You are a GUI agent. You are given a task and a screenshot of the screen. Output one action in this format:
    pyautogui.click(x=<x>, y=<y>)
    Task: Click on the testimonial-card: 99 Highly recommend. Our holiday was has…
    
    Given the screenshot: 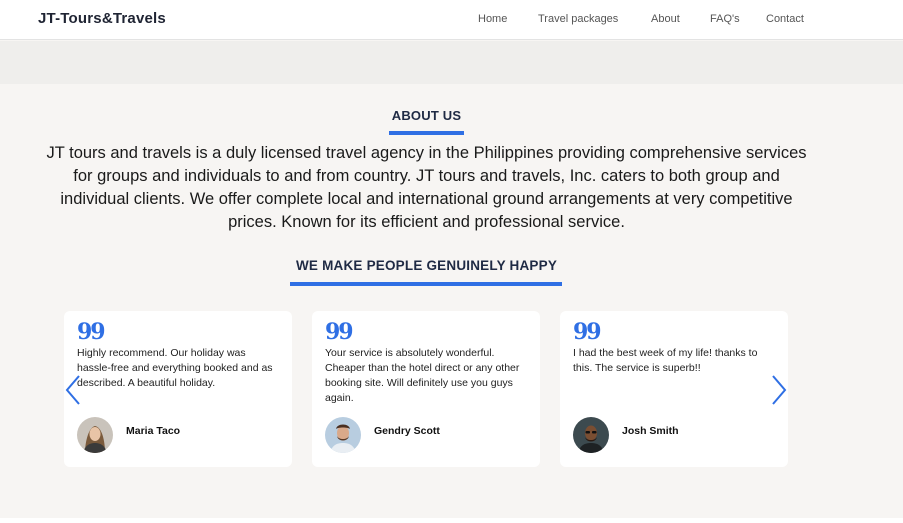 What is the action you would take?
    pyautogui.click(x=178, y=389)
    